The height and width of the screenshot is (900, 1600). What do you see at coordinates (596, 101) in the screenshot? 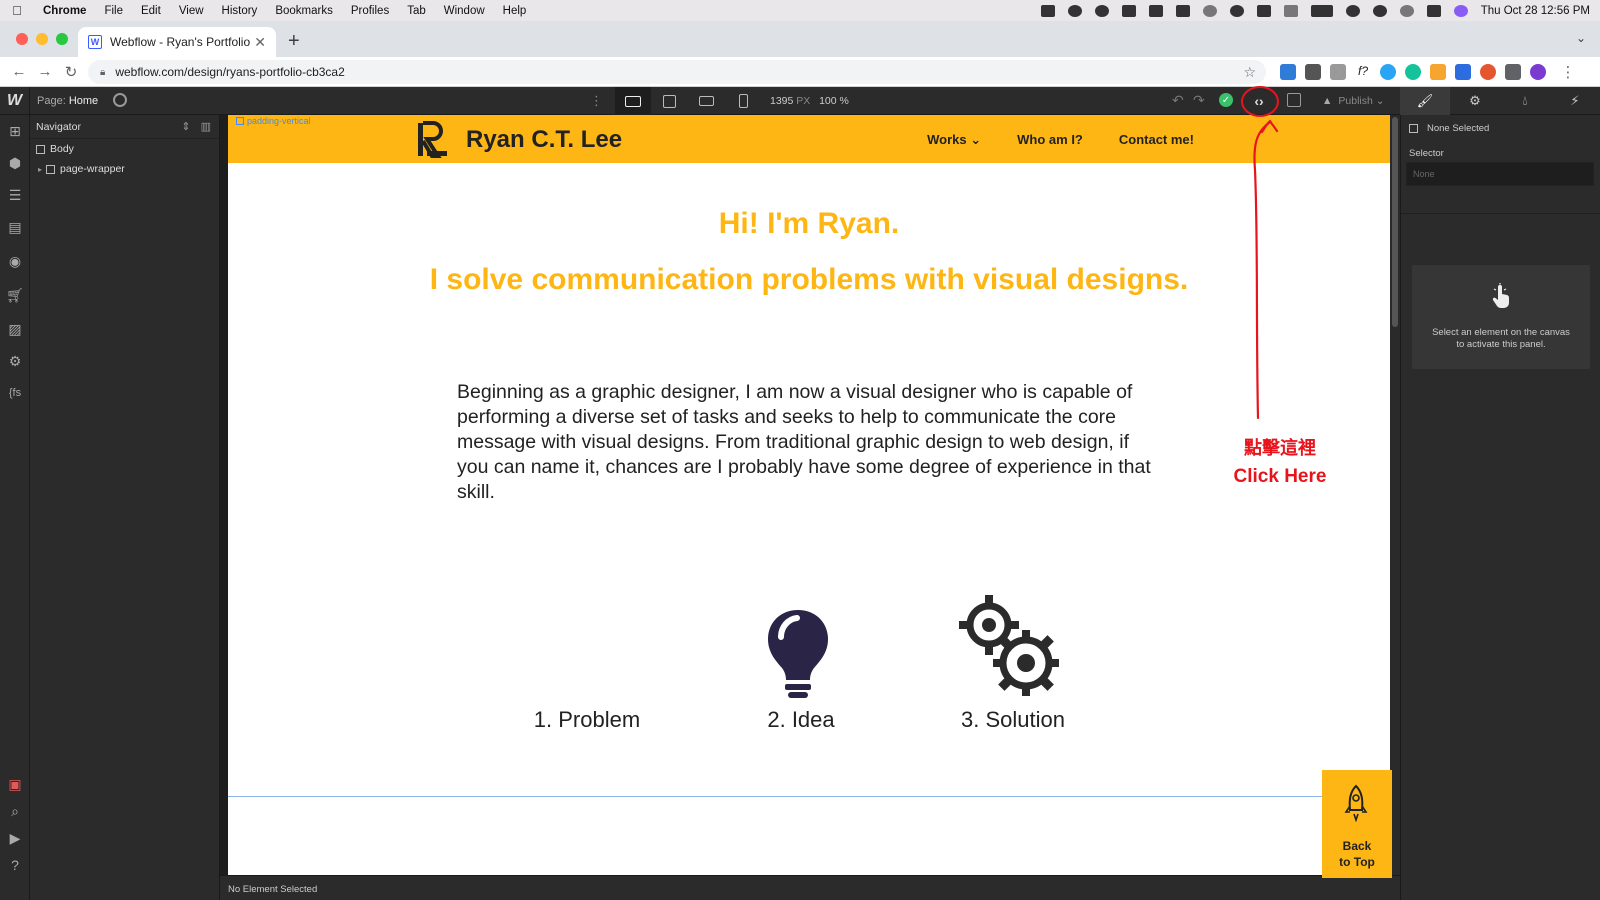
I see `more-options-icon: ⋮` at bounding box center [596, 101].